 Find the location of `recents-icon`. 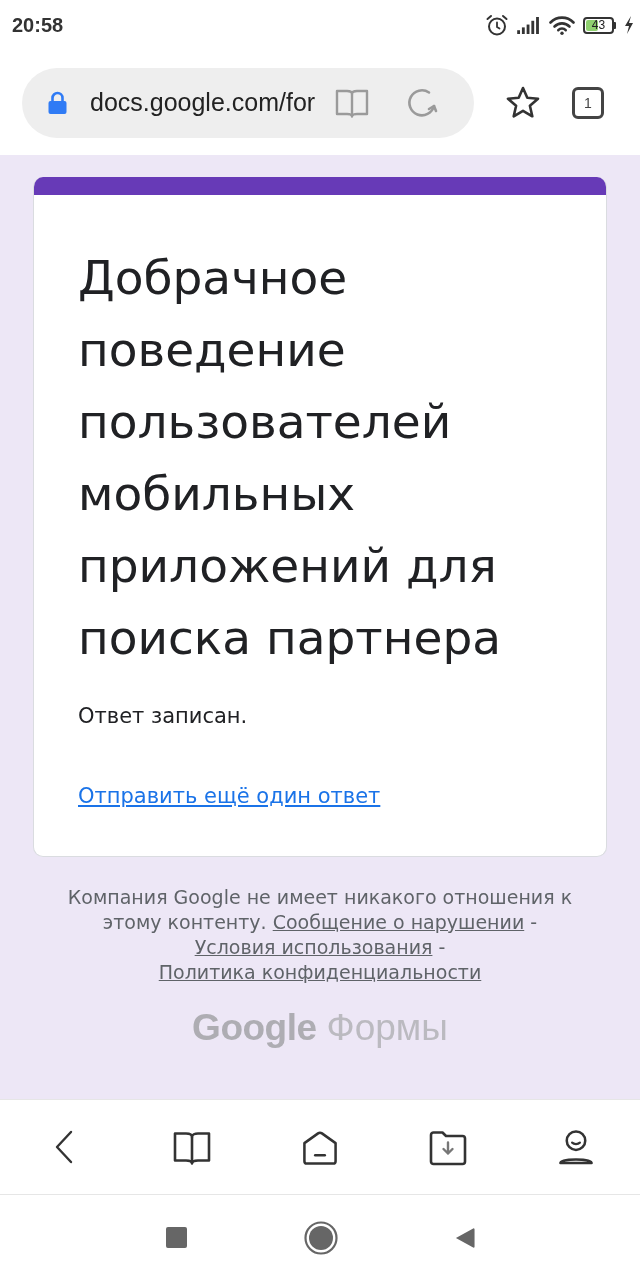

recents-icon is located at coordinates (176, 1237).